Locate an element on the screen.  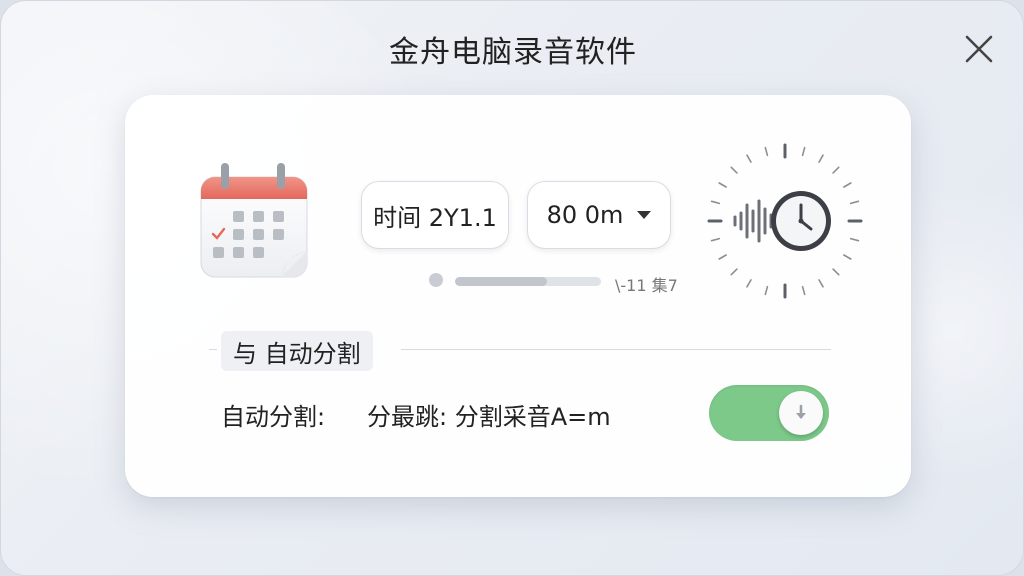
arrow-down-icon is located at coordinates (801, 411).